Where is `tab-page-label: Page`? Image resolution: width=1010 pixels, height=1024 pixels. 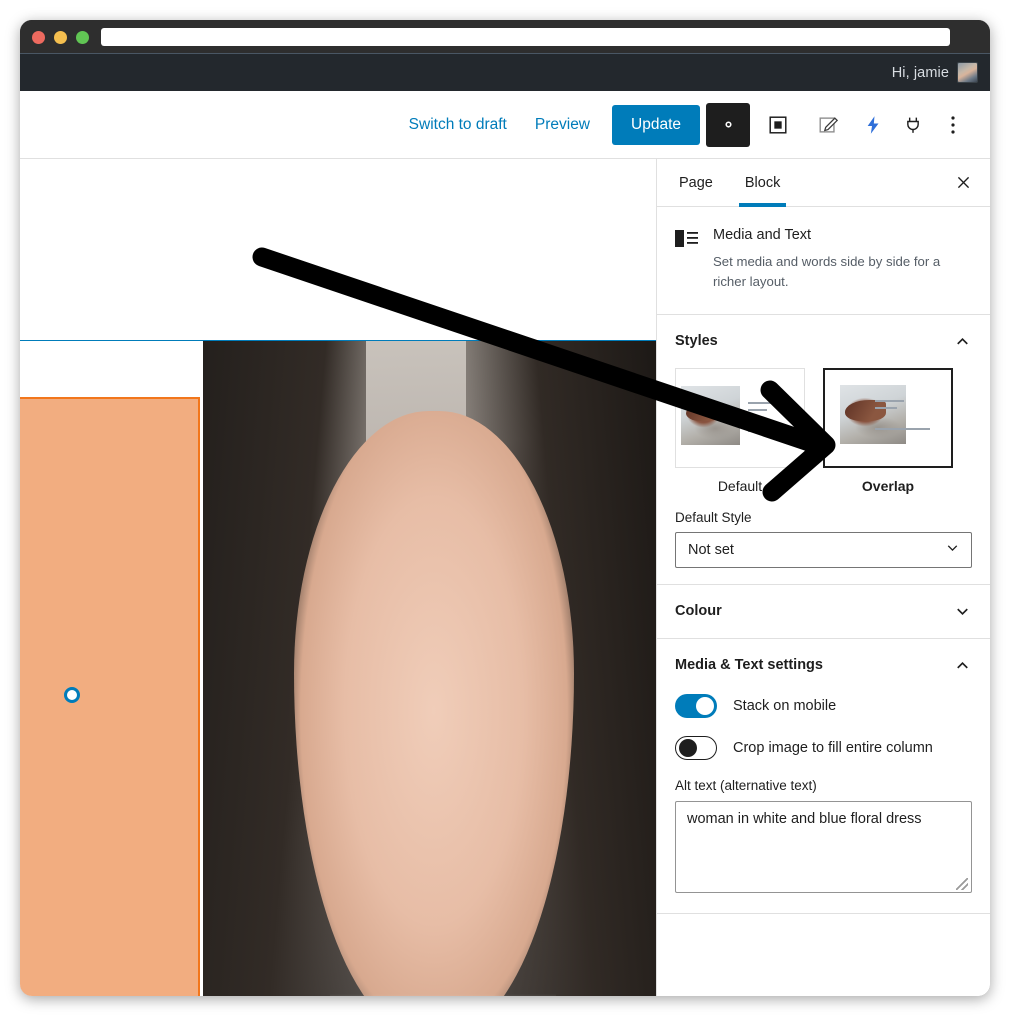
tab-page-label: Page is located at coordinates (696, 182).